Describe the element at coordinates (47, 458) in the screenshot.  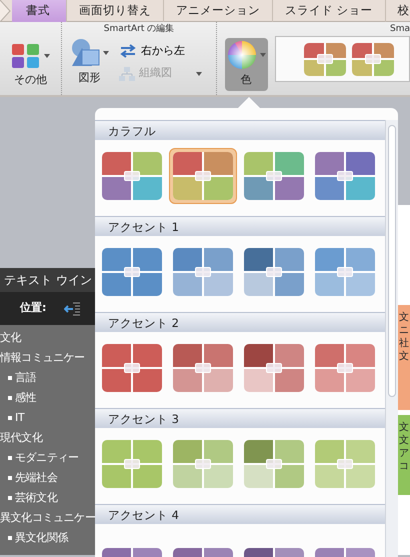
I see `outline-item: モダニティー` at that location.